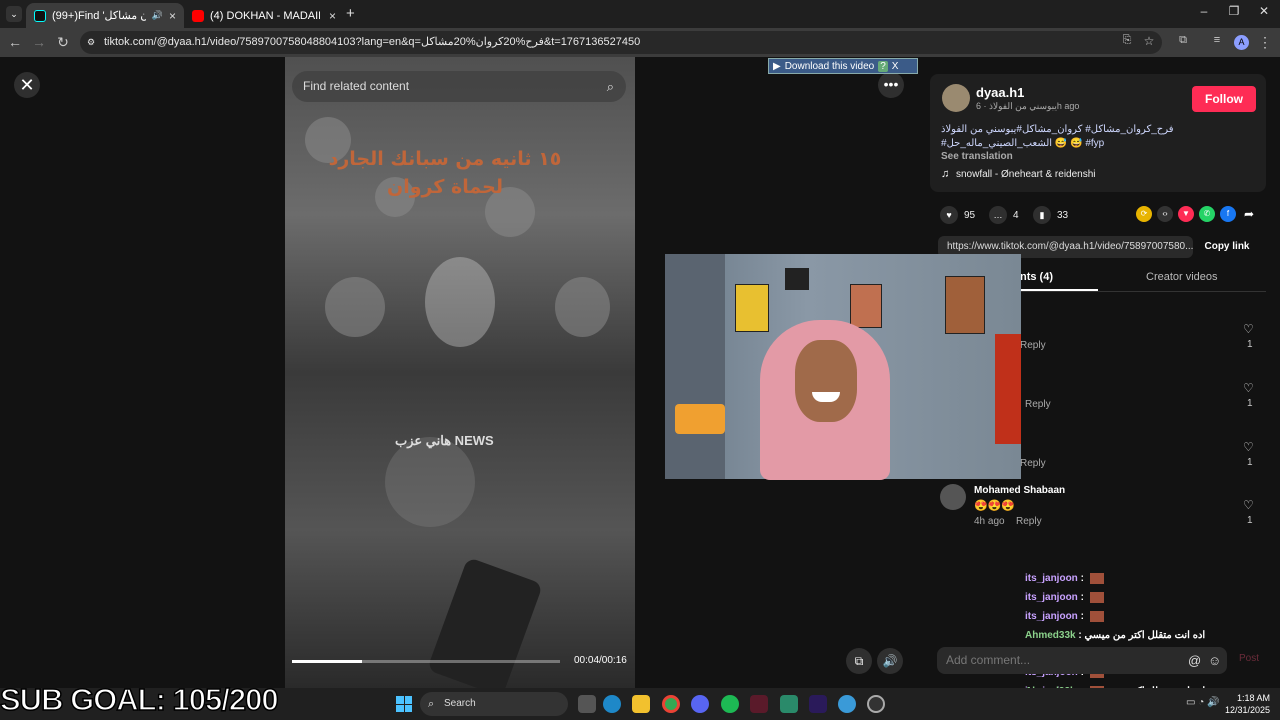  What do you see at coordinates (1194, 660) in the screenshot?
I see `mention-icon: @` at bounding box center [1194, 660].